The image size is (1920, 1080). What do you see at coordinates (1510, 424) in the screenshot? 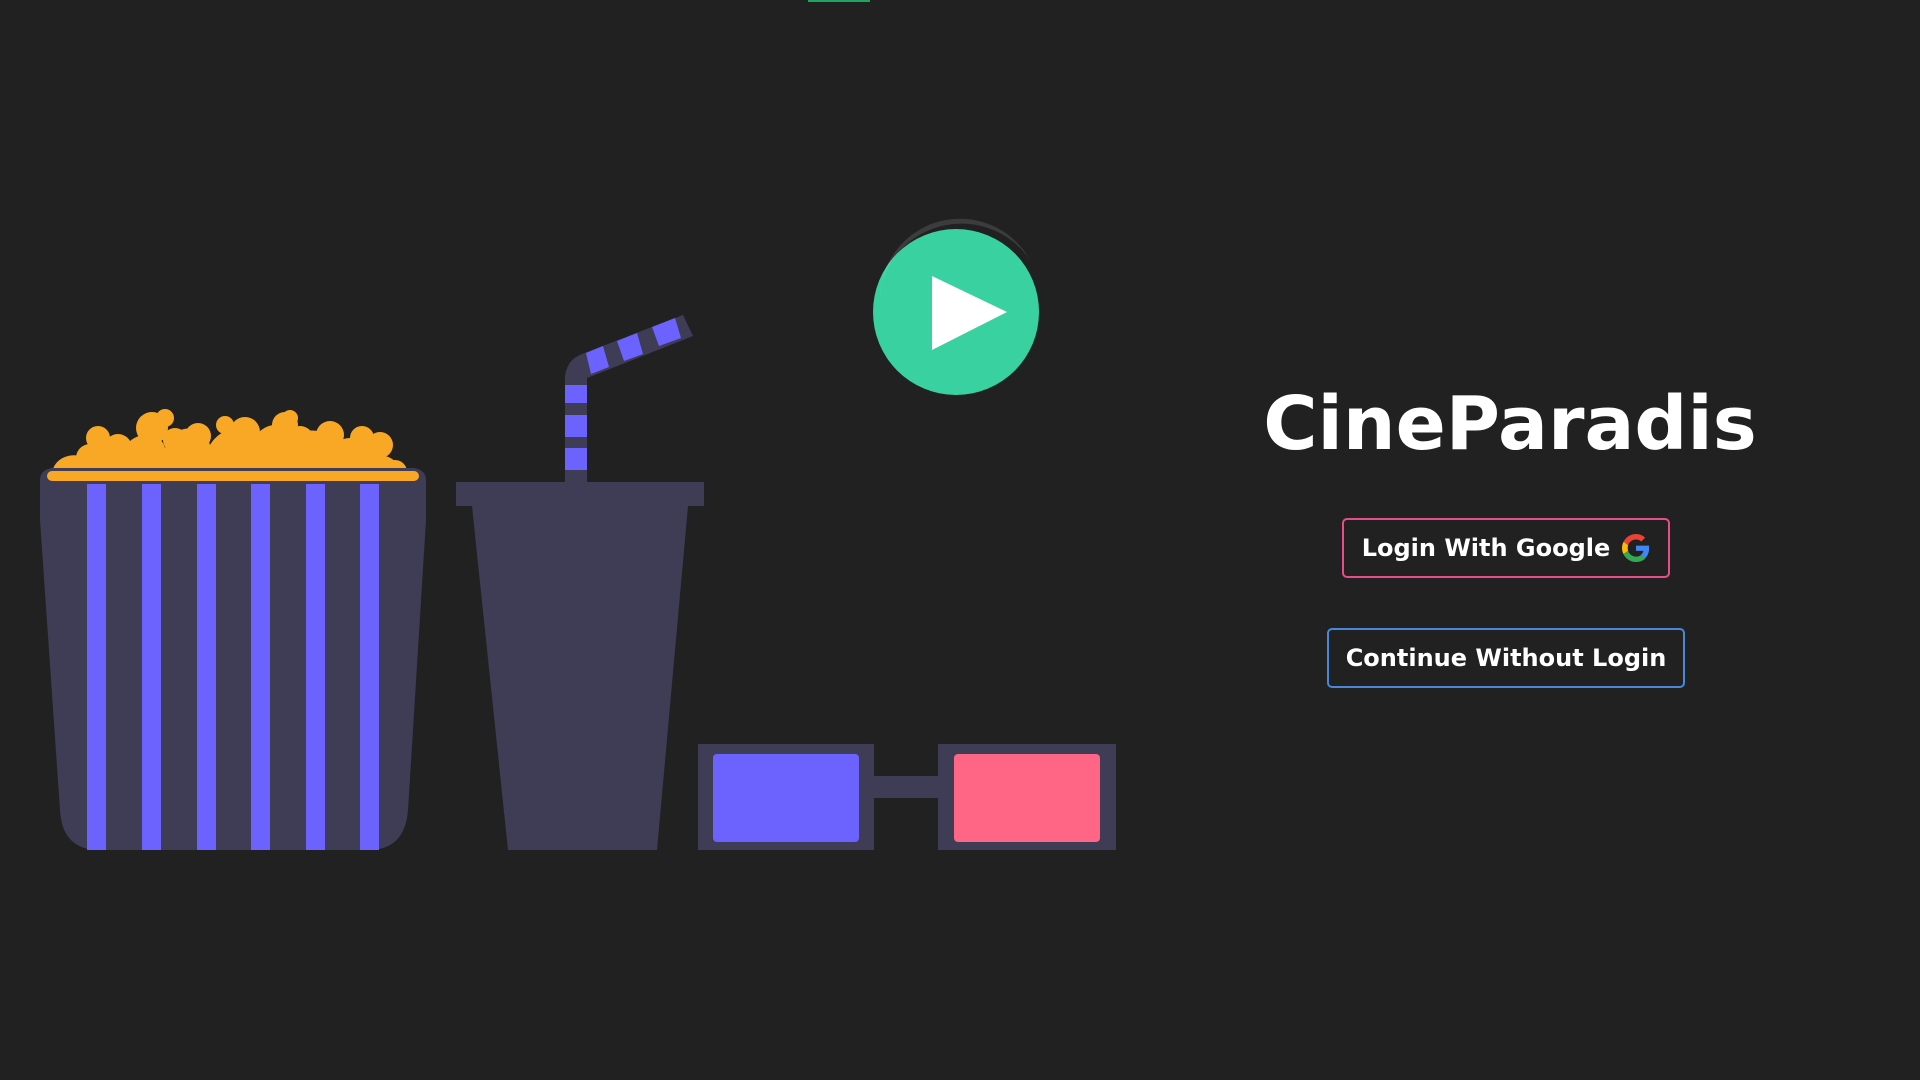
I see `app-title: CineParadis` at bounding box center [1510, 424].